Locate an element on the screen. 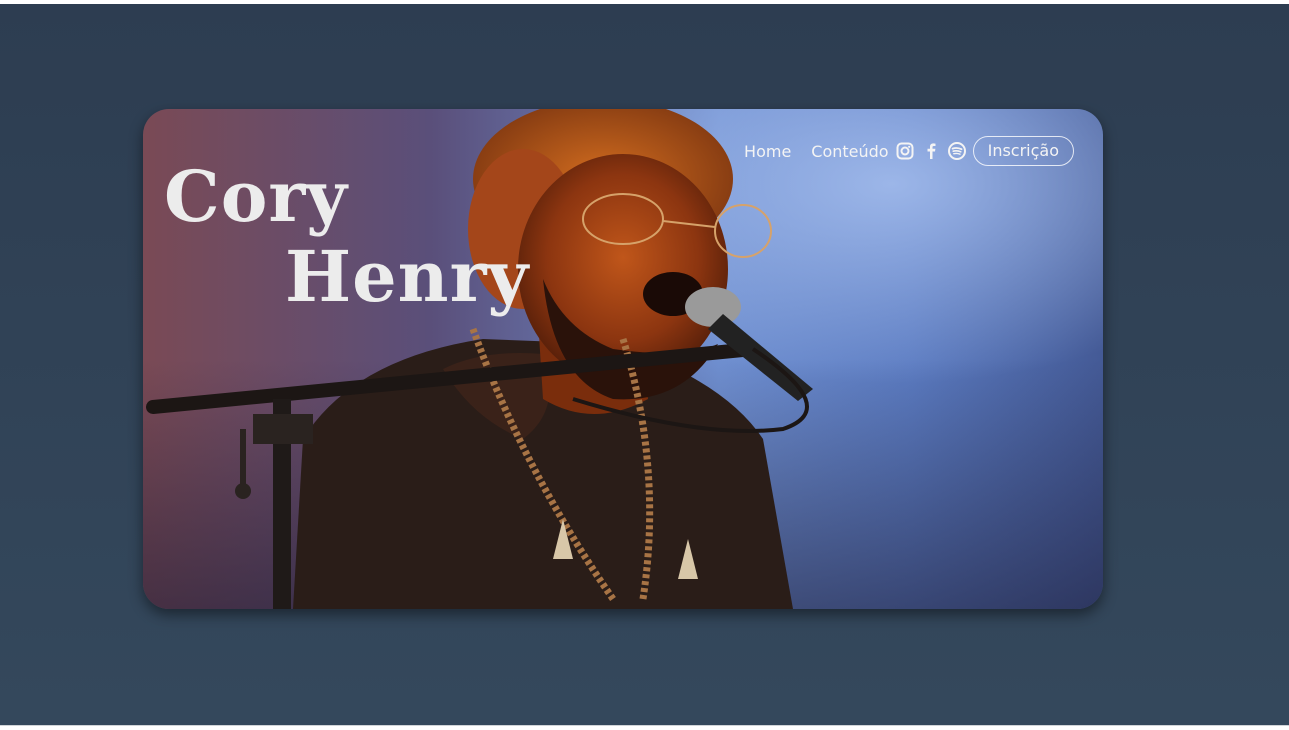 This screenshot has width=1289, height=730. nav-content-link: Conteúdo is located at coordinates (849, 151).